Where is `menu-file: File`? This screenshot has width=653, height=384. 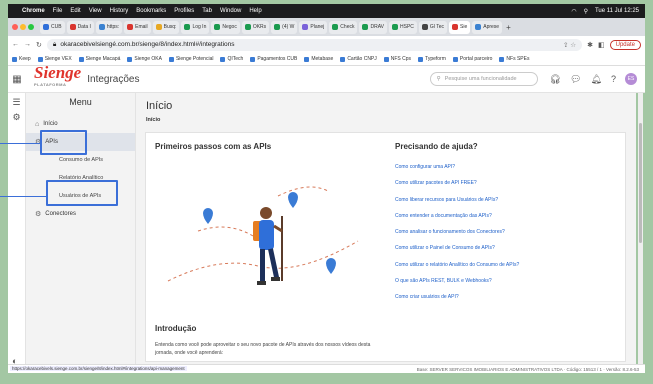 menu-file: File is located at coordinates (58, 11).